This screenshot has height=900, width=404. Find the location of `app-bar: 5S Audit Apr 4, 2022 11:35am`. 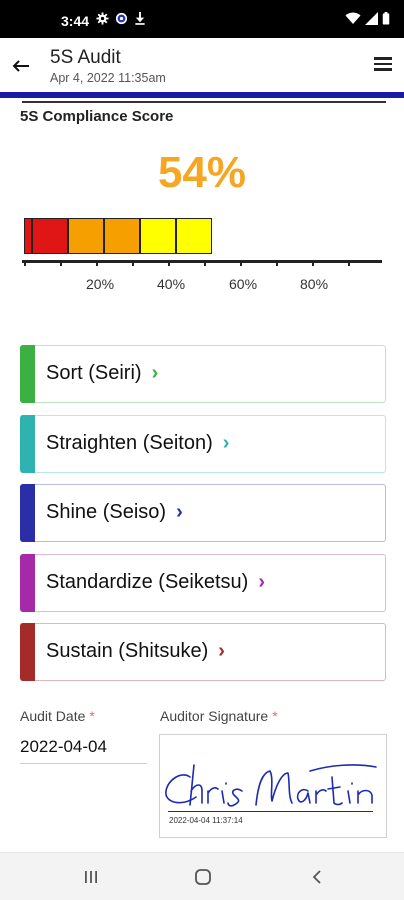

app-bar: 5S Audit Apr 4, 2022 11:35am is located at coordinates (202, 65).